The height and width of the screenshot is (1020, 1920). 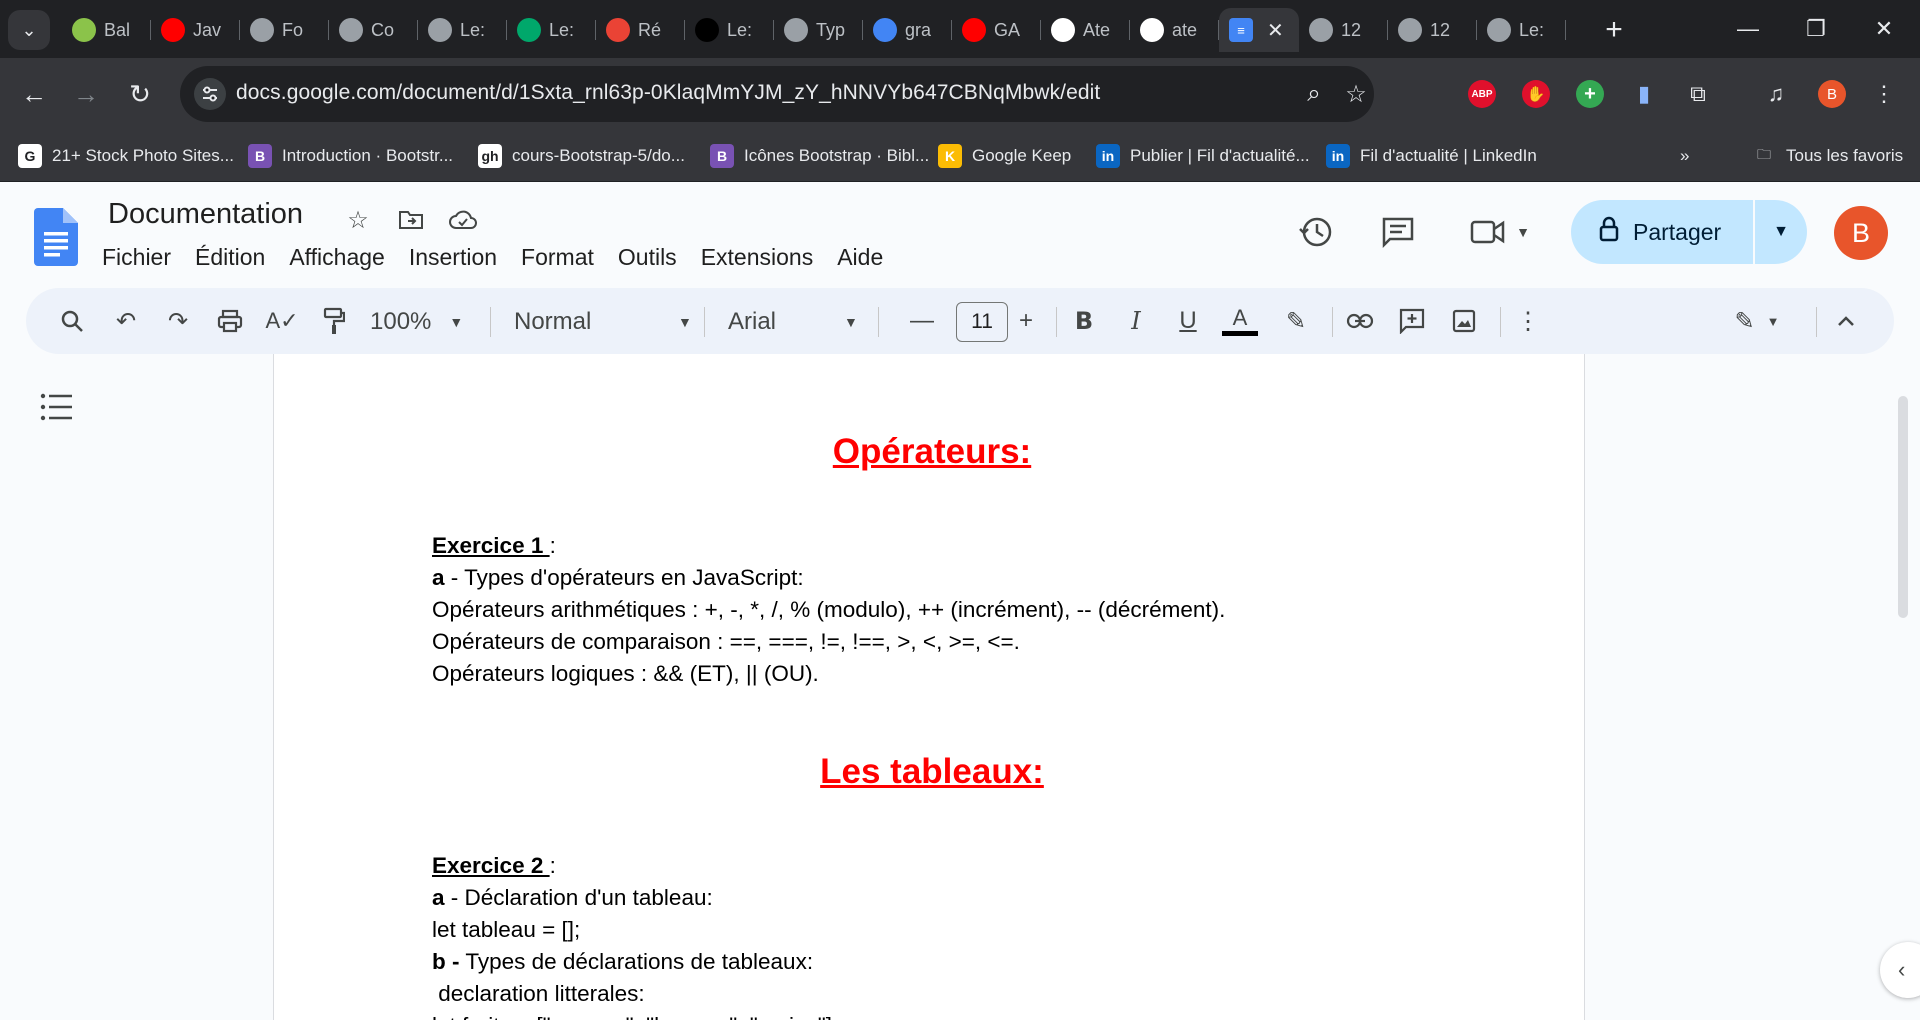 What do you see at coordinates (1356, 94) in the screenshot?
I see `bookmark-star-icon: ☆` at bounding box center [1356, 94].